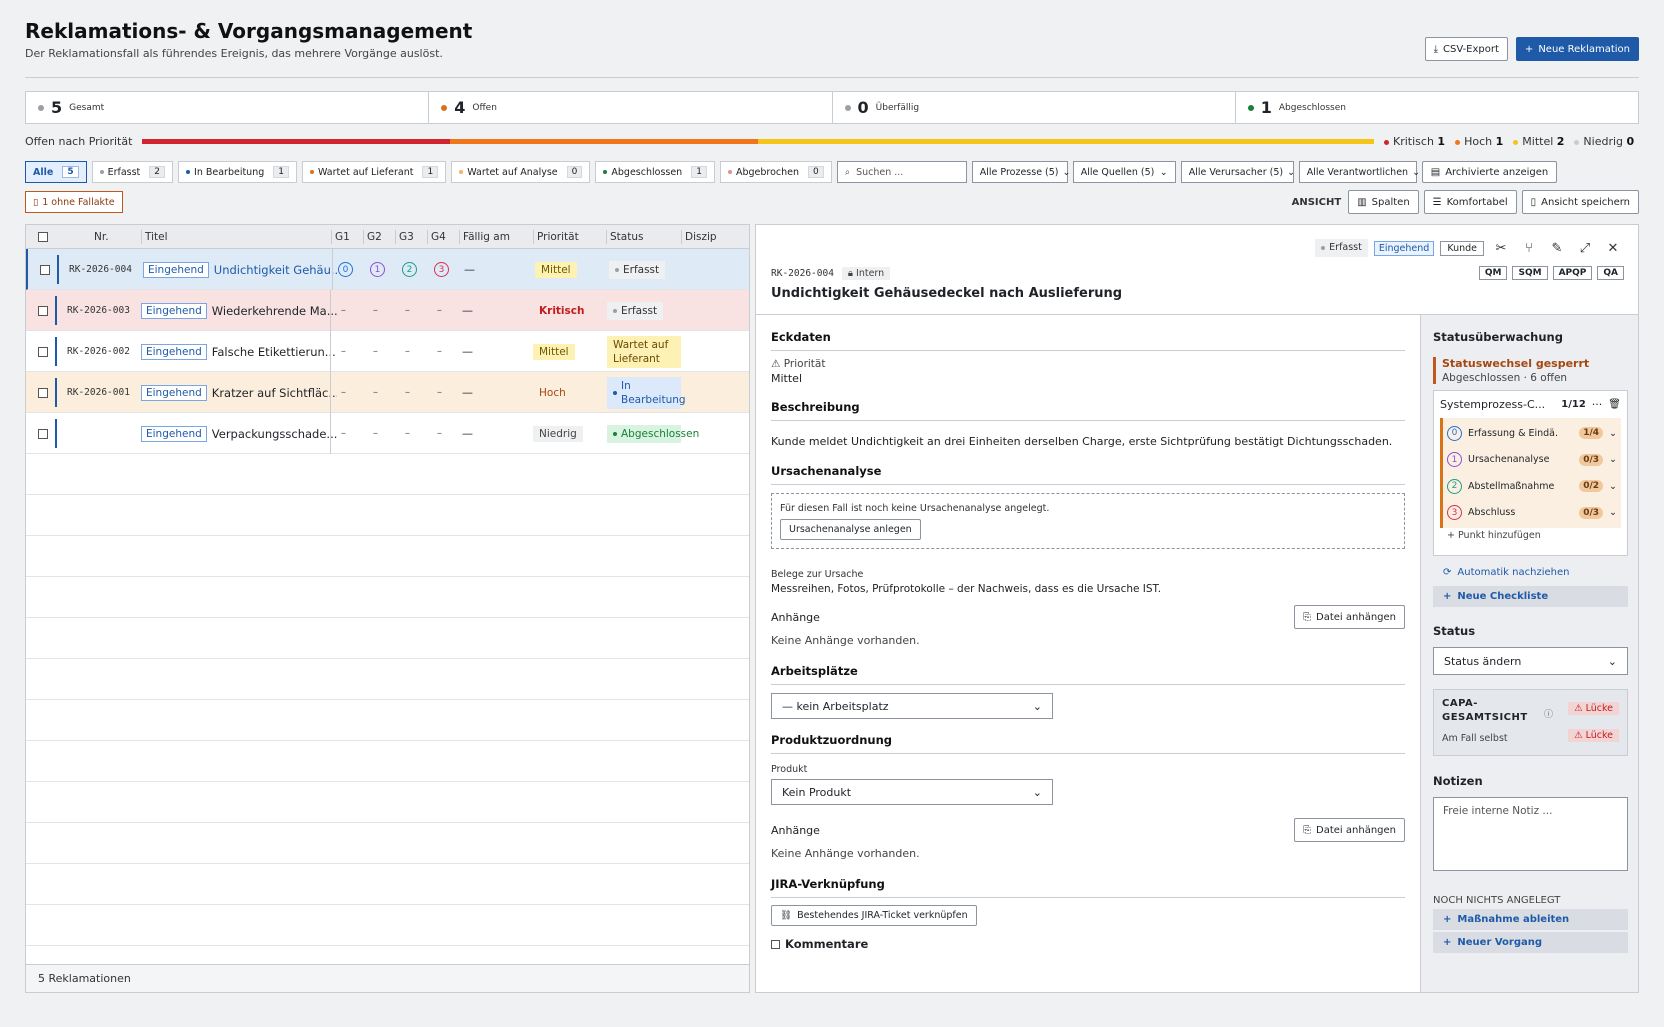  I want to click on checklist-item: 3 Abschluss 0/3 ⌄, so click(1532, 513).